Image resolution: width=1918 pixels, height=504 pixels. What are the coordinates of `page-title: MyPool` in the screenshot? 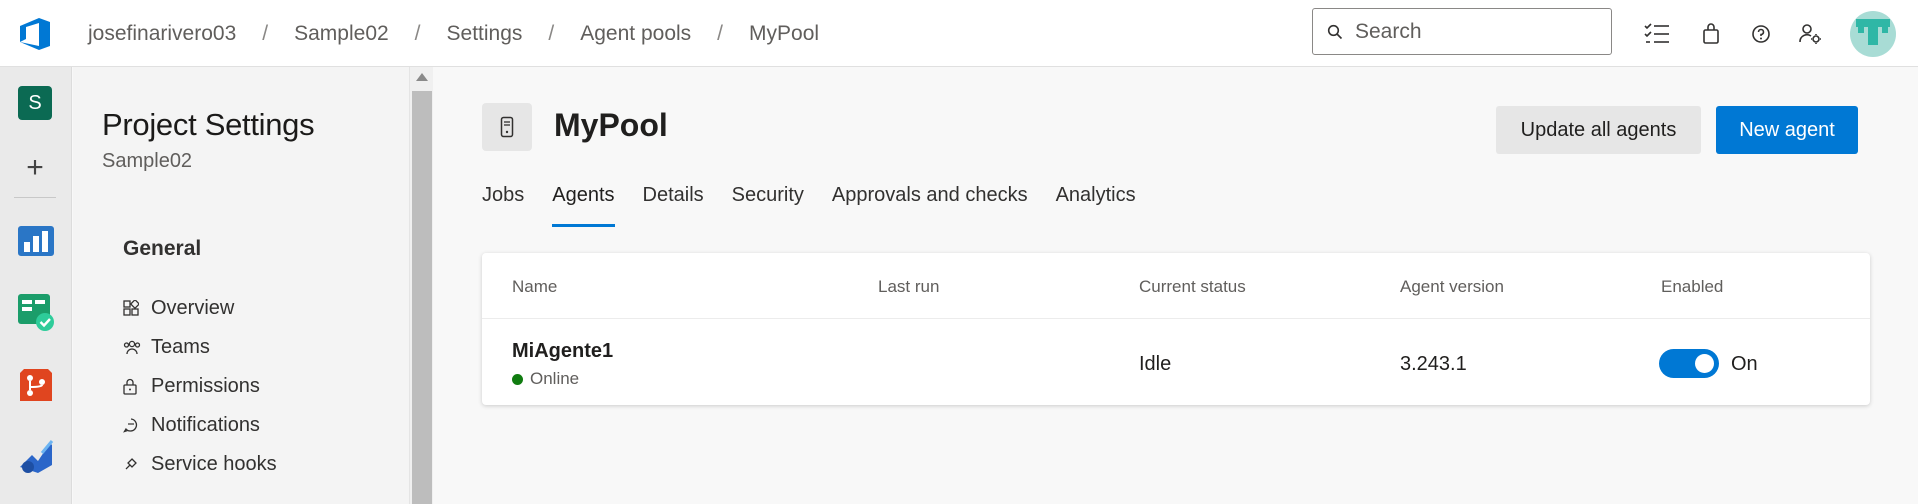 It's located at (611, 125).